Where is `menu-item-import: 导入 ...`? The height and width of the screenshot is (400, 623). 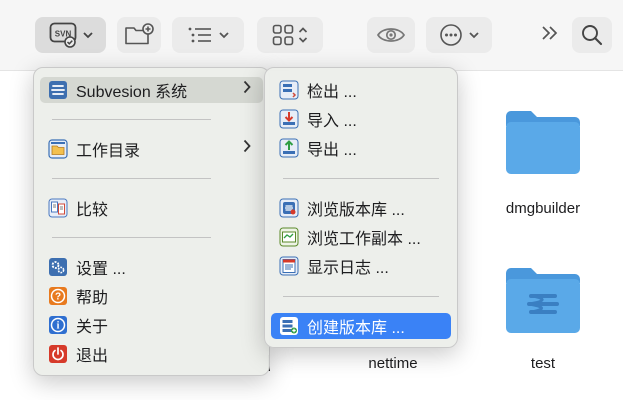 menu-item-import: 导入 ... is located at coordinates (361, 119).